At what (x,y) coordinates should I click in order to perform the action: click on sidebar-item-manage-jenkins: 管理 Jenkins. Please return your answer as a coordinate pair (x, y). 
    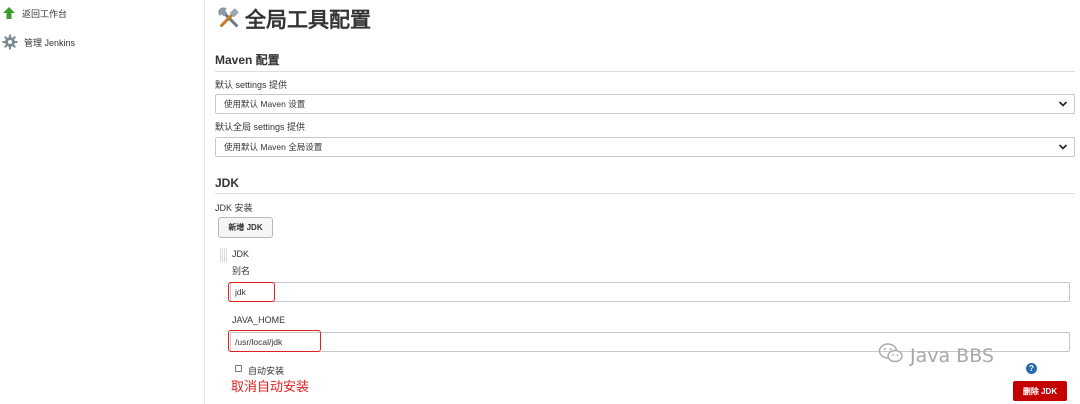
    Looking at the image, I should click on (38, 42).